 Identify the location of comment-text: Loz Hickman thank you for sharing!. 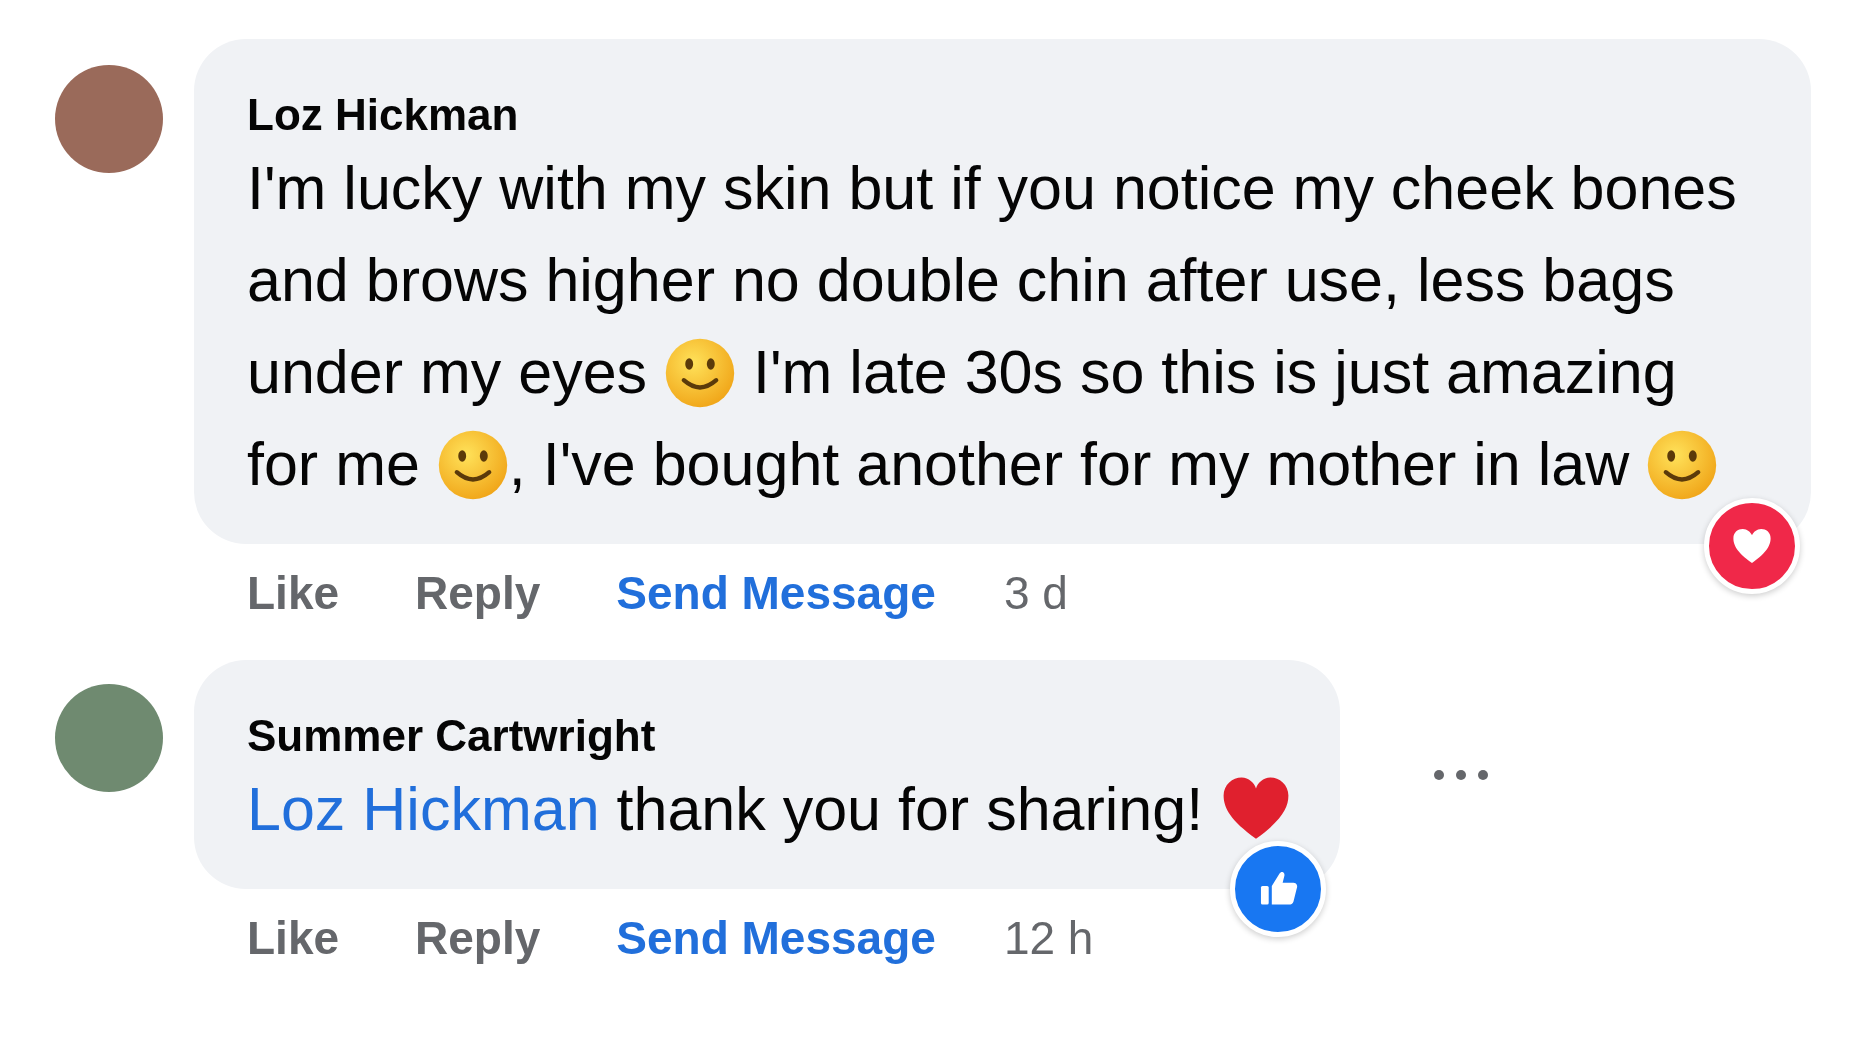
(770, 809).